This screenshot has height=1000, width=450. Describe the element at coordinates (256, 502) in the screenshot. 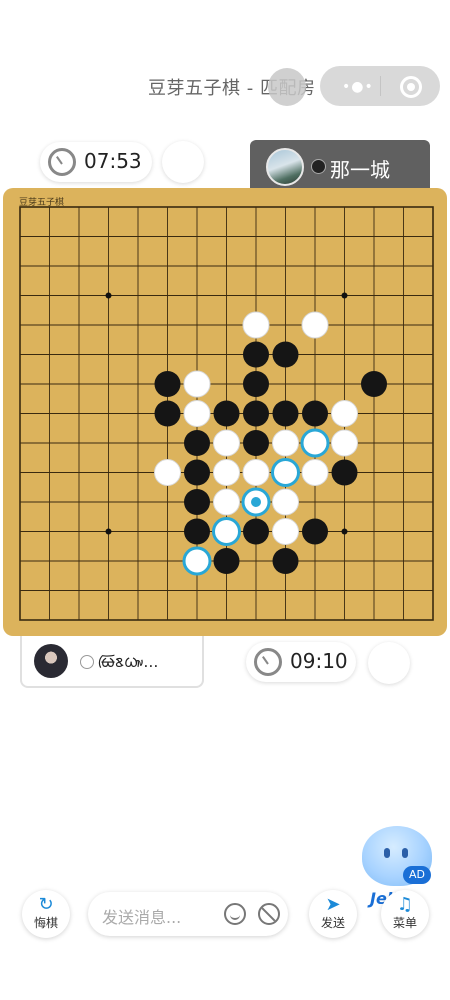

I see `last-move-marker` at that location.